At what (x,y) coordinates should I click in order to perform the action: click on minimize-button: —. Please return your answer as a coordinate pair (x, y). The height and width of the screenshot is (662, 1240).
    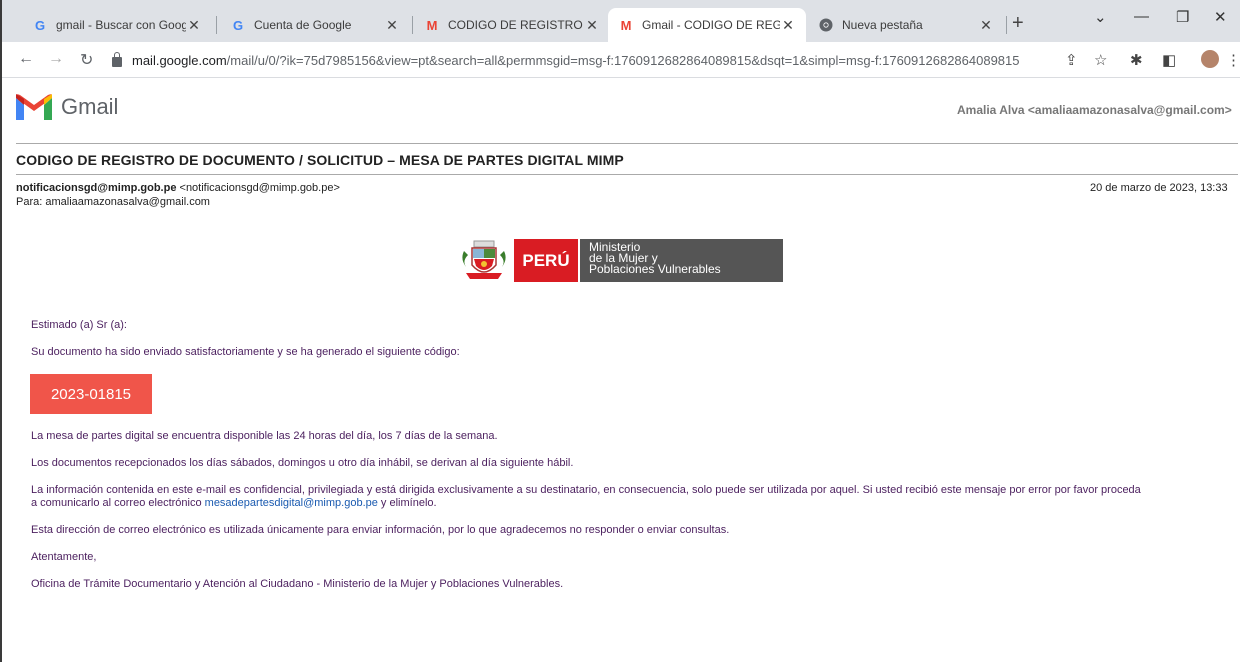
    Looking at the image, I should click on (1141, 16).